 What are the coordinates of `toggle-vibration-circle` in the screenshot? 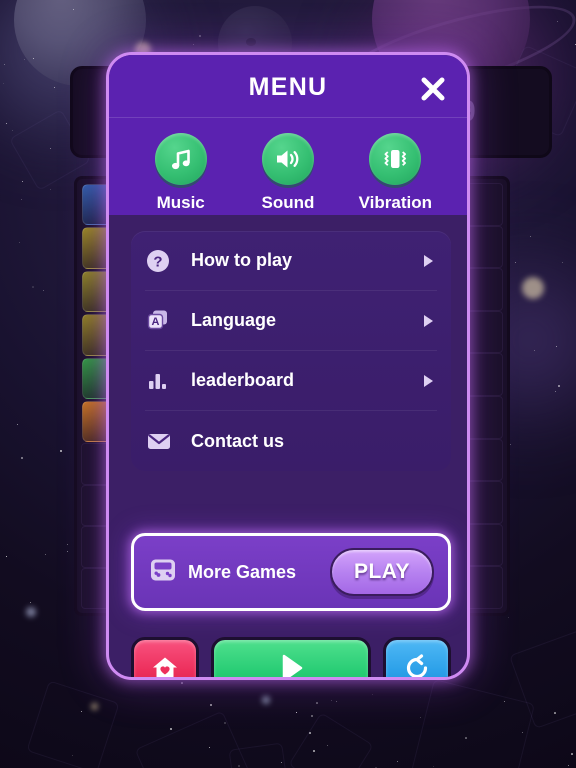 It's located at (395, 159).